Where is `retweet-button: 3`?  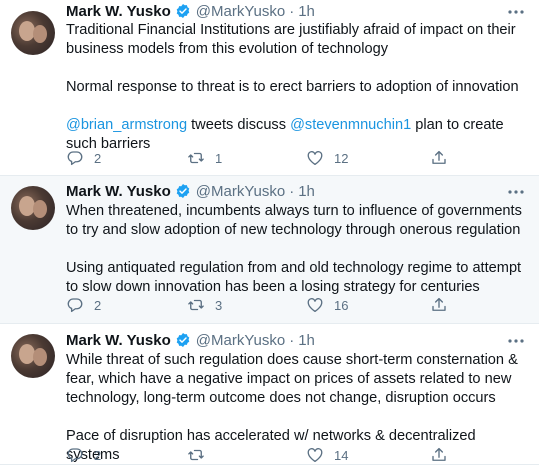
retweet-button: 3 is located at coordinates (204, 305).